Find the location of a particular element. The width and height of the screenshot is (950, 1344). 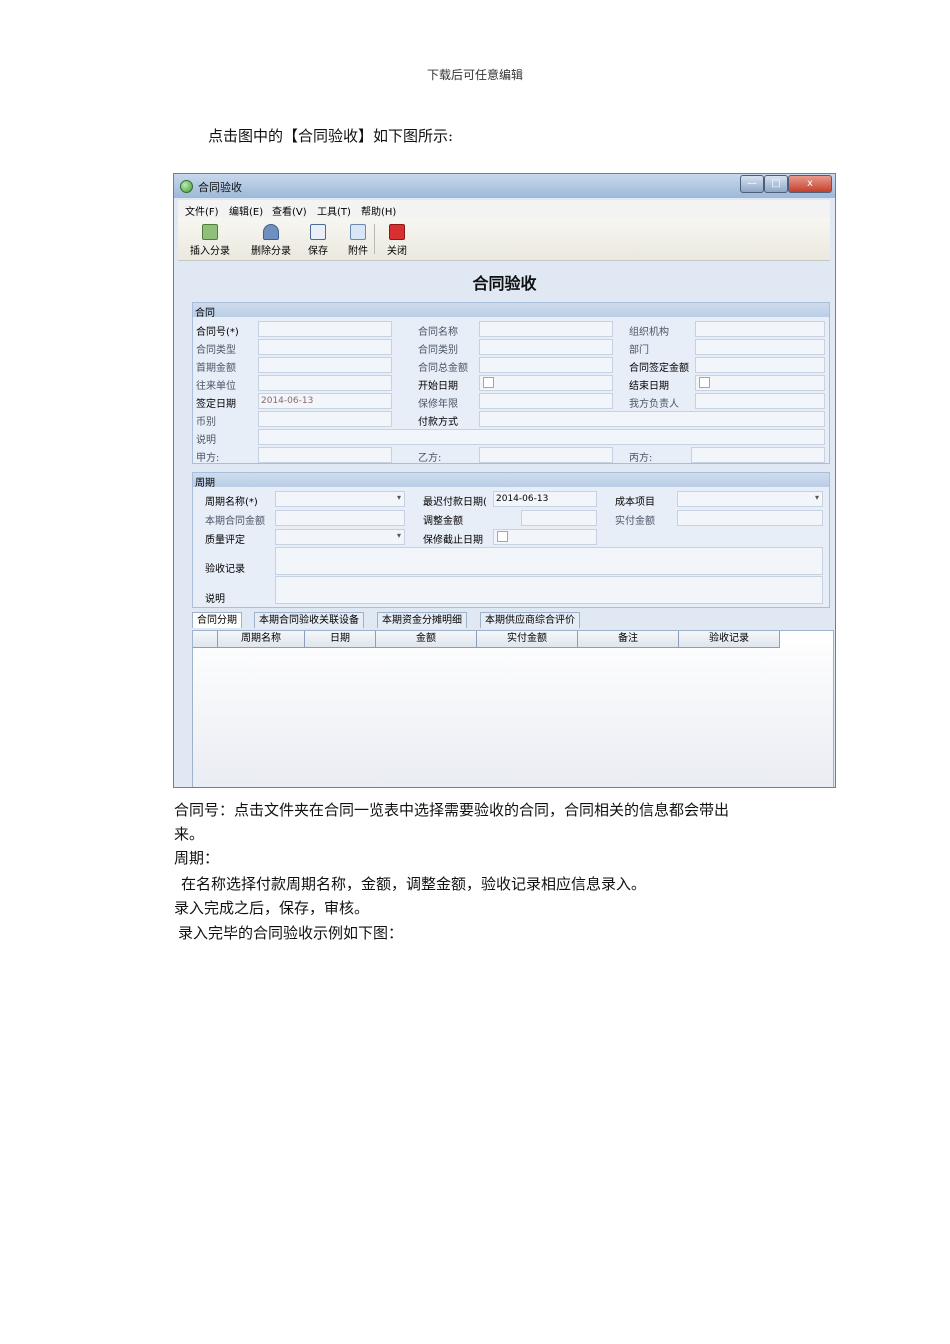

contract-group-title: 合同 is located at coordinates (205, 313).